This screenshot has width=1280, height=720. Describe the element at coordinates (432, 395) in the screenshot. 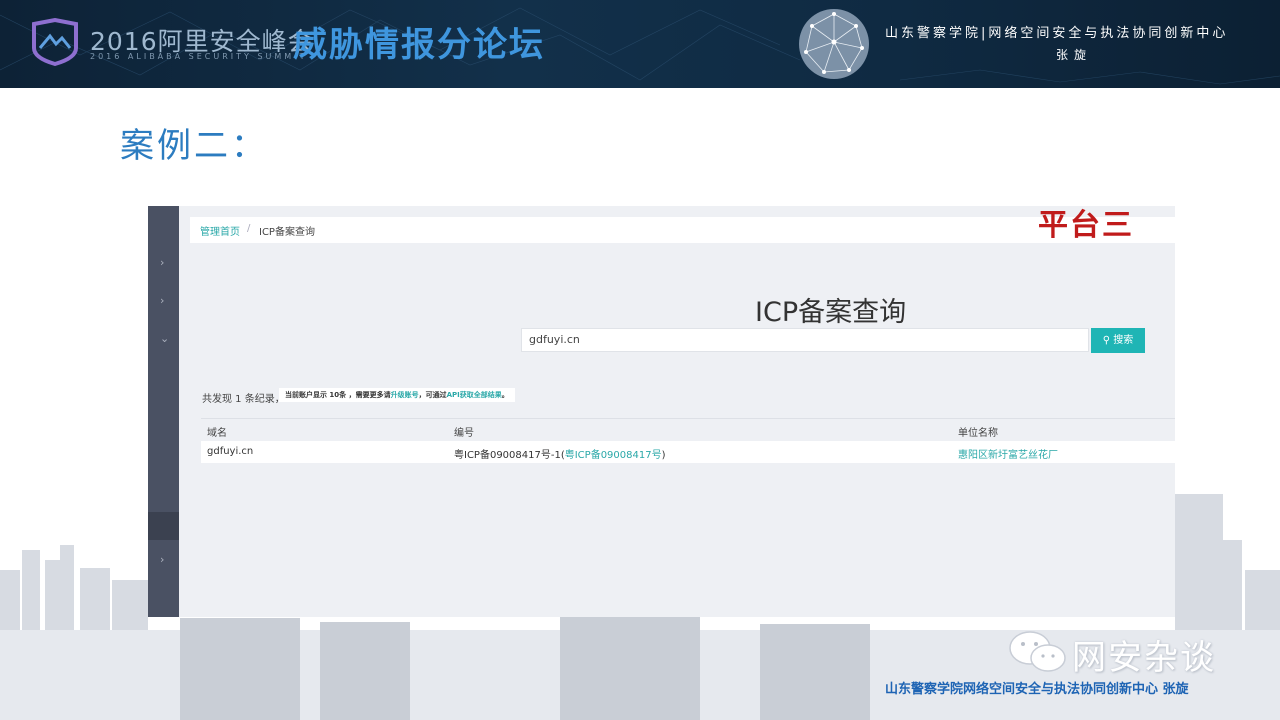

I see `notice-text-middle: ，可通过` at that location.